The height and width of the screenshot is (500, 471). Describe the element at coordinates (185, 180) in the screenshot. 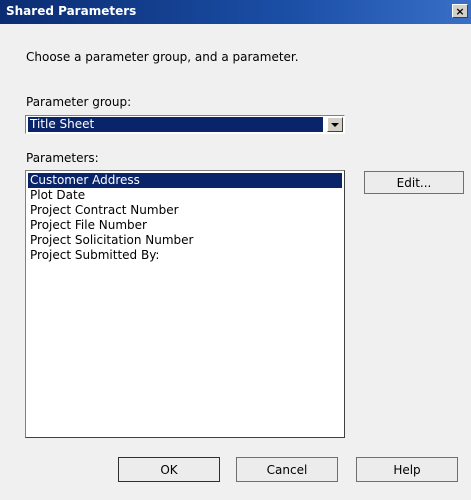

I see `list-item: Customer Address` at that location.